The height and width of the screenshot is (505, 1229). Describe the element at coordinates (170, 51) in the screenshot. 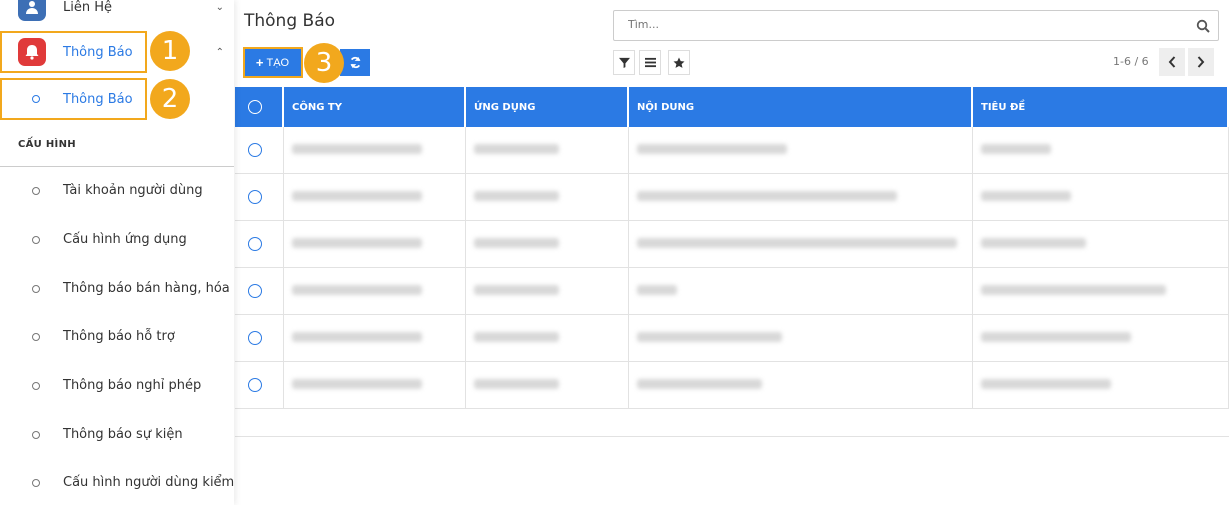

I see `step-badge-1: 1` at that location.